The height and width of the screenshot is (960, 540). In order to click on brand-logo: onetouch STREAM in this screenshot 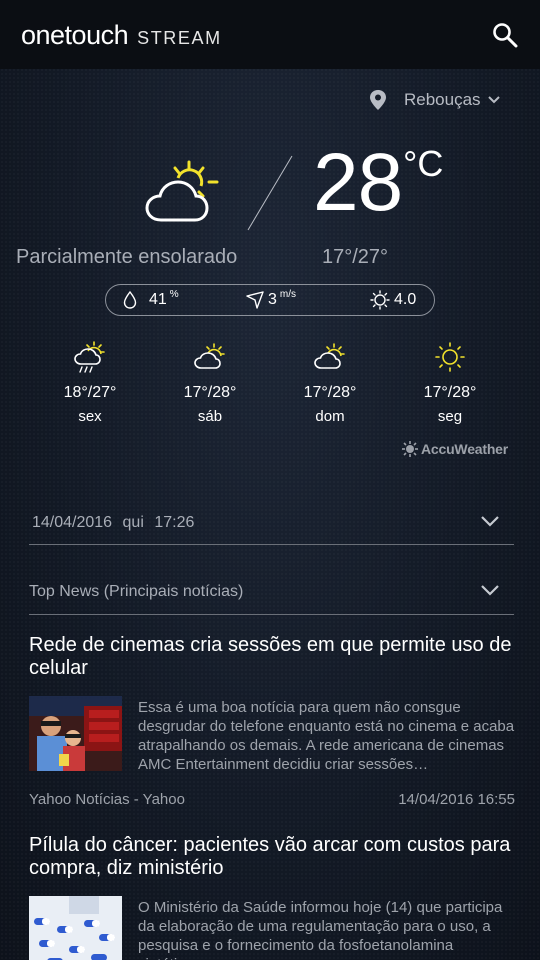, I will do `click(121, 35)`.